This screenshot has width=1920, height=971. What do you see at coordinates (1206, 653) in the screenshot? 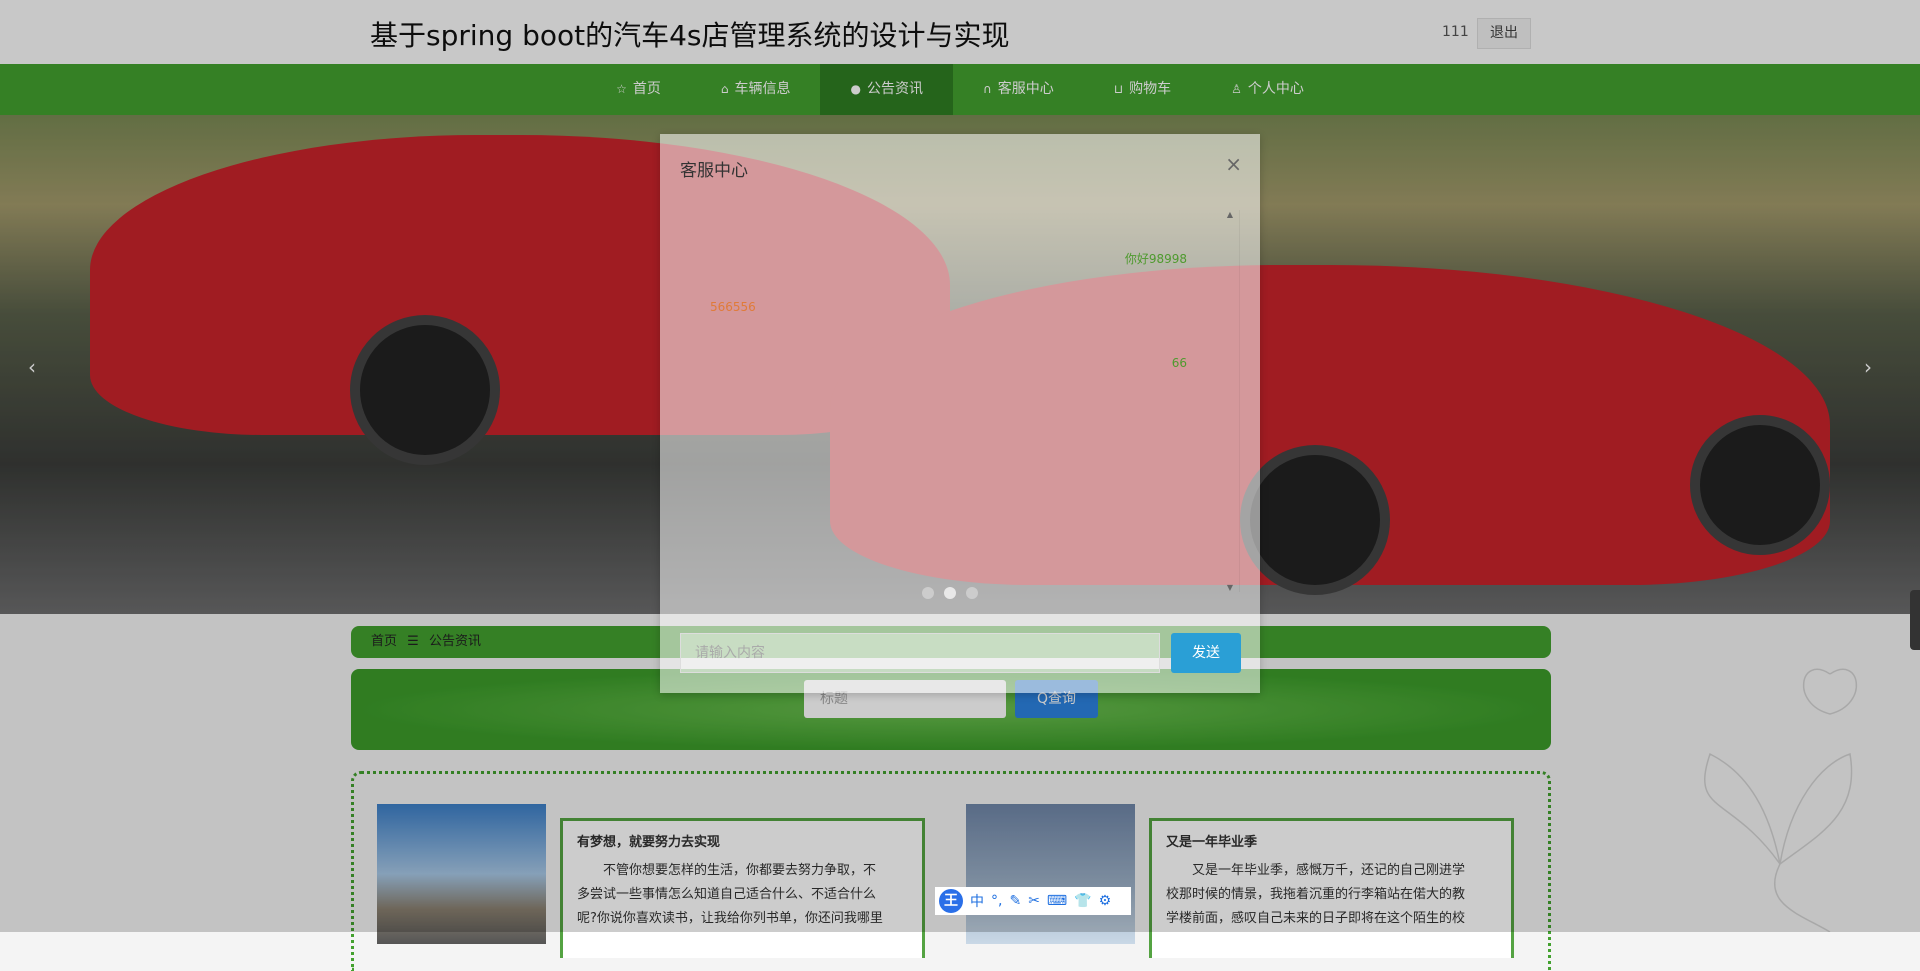
I see `send-button: 发送` at bounding box center [1206, 653].